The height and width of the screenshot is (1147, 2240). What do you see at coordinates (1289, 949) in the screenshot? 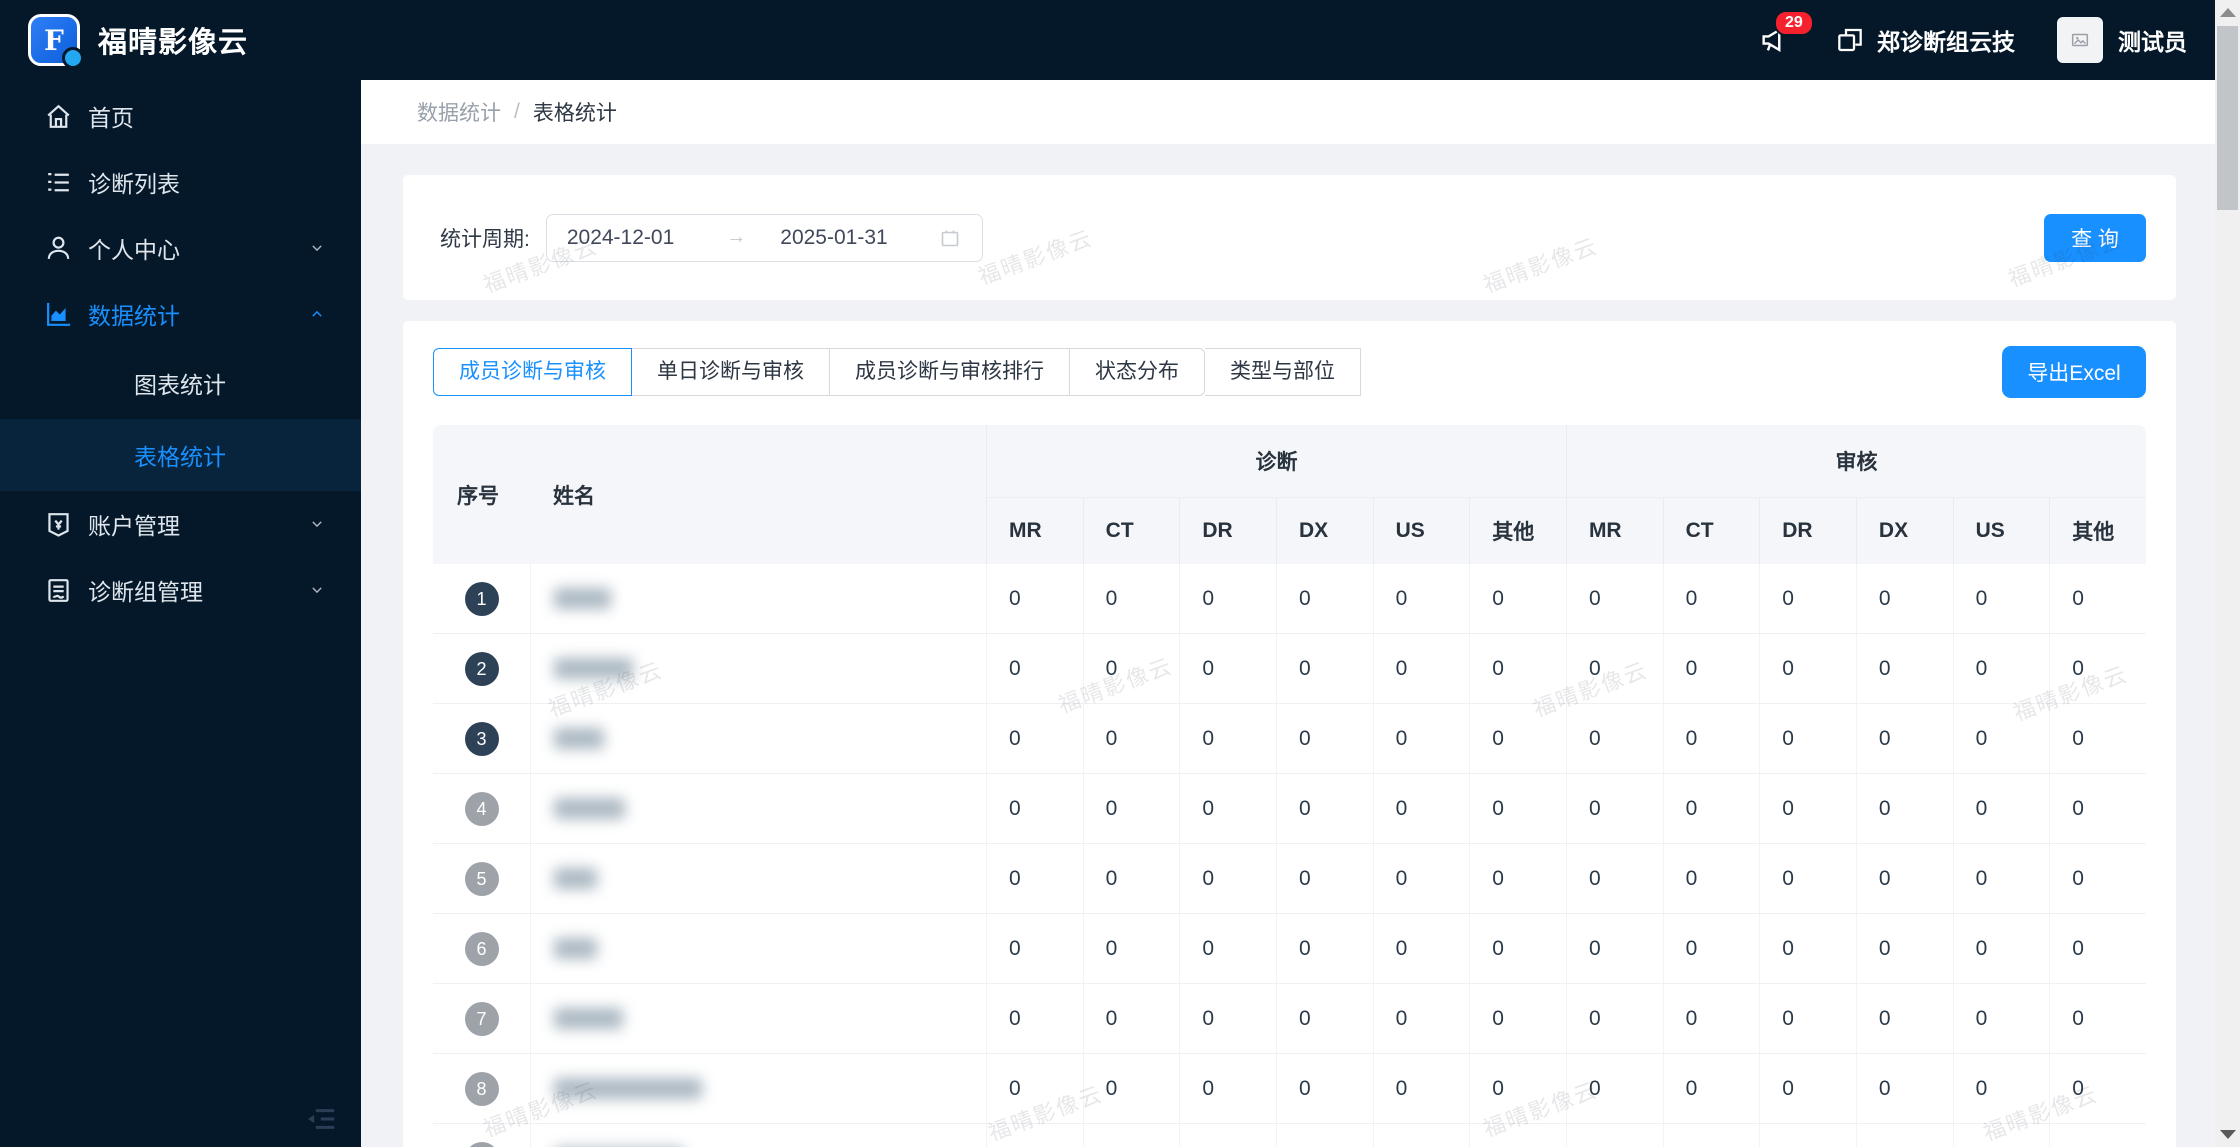
I see `table-row: 6000000000000` at bounding box center [1289, 949].